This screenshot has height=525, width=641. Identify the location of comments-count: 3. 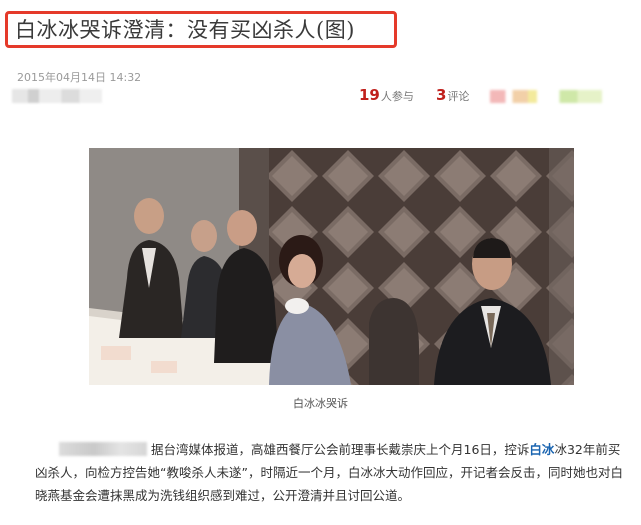
(441, 95).